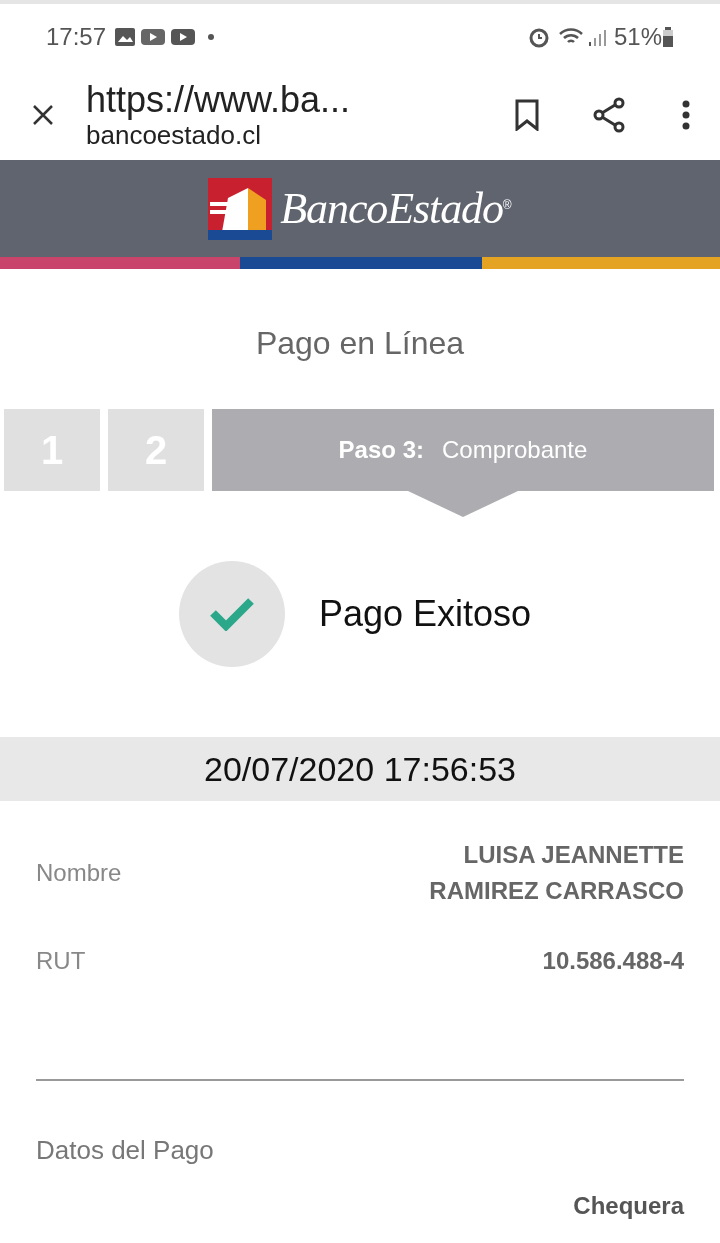  Describe the element at coordinates (125, 37) in the screenshot. I see `image-icon` at that location.